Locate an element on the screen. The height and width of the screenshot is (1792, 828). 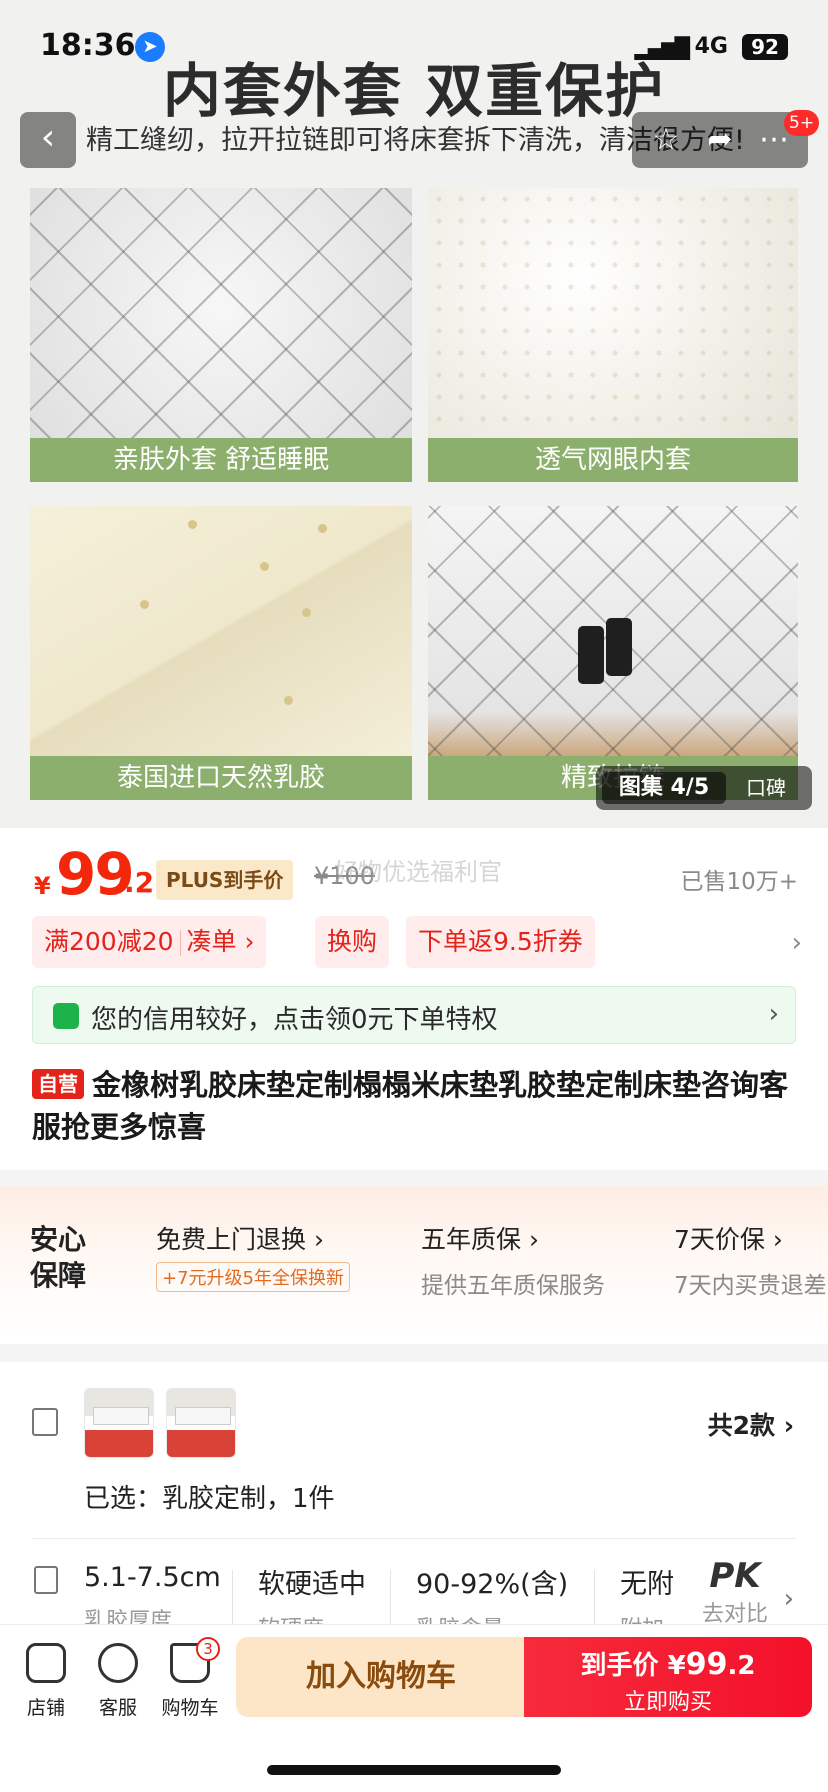
gallery-index: 图集 4/5 is located at coordinates (664, 788).